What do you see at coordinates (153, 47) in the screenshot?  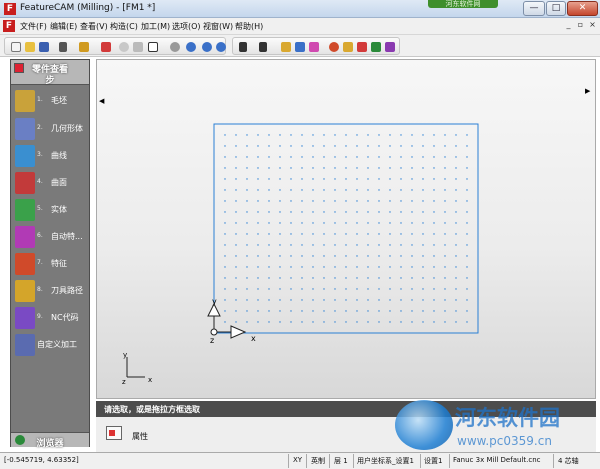 I see `pointer-icon` at bounding box center [153, 47].